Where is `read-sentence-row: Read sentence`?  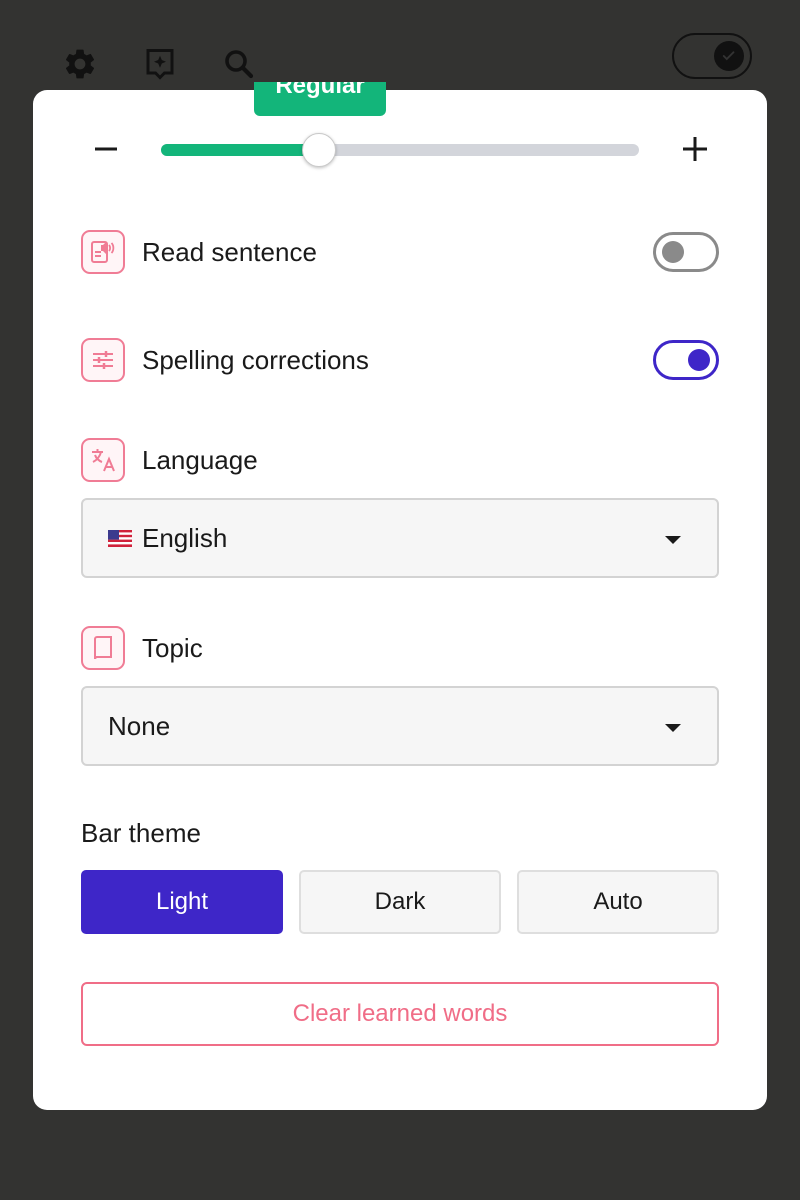
read-sentence-row: Read sentence is located at coordinates (400, 252).